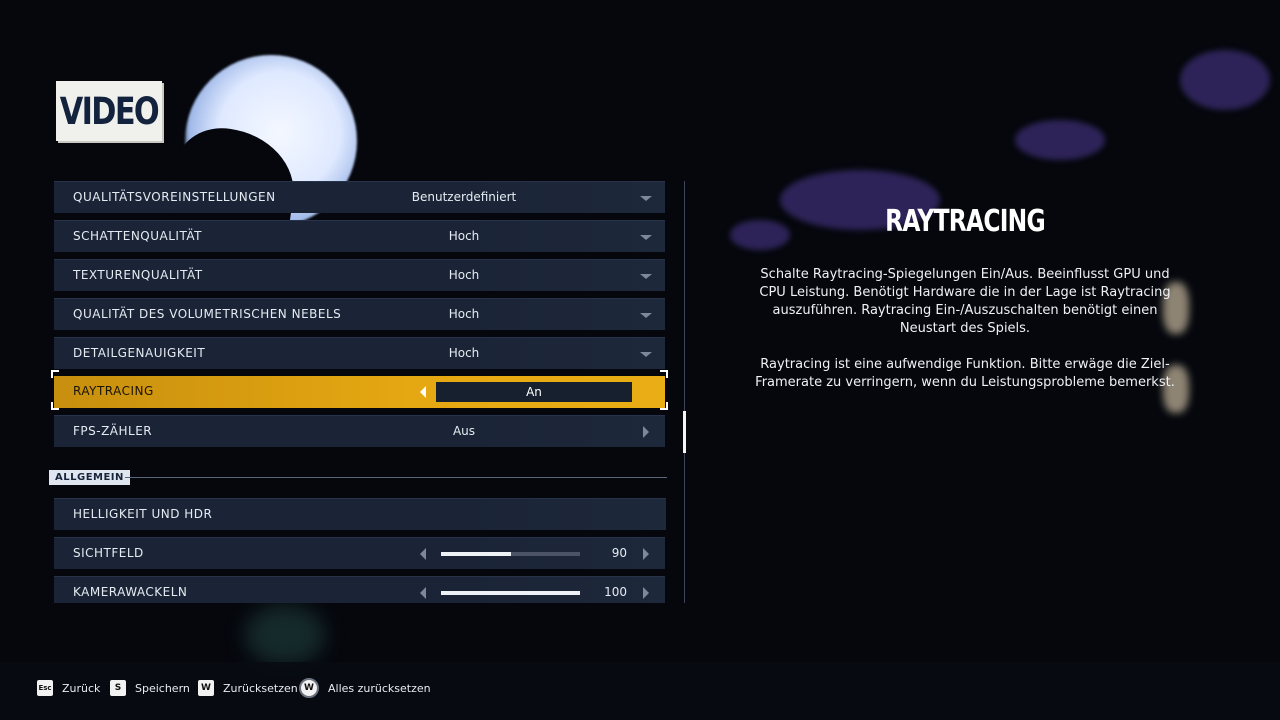 The height and width of the screenshot is (720, 1280). What do you see at coordinates (139, 353) in the screenshot?
I see `setting-label: DETAILGENAUIGKEIT` at bounding box center [139, 353].